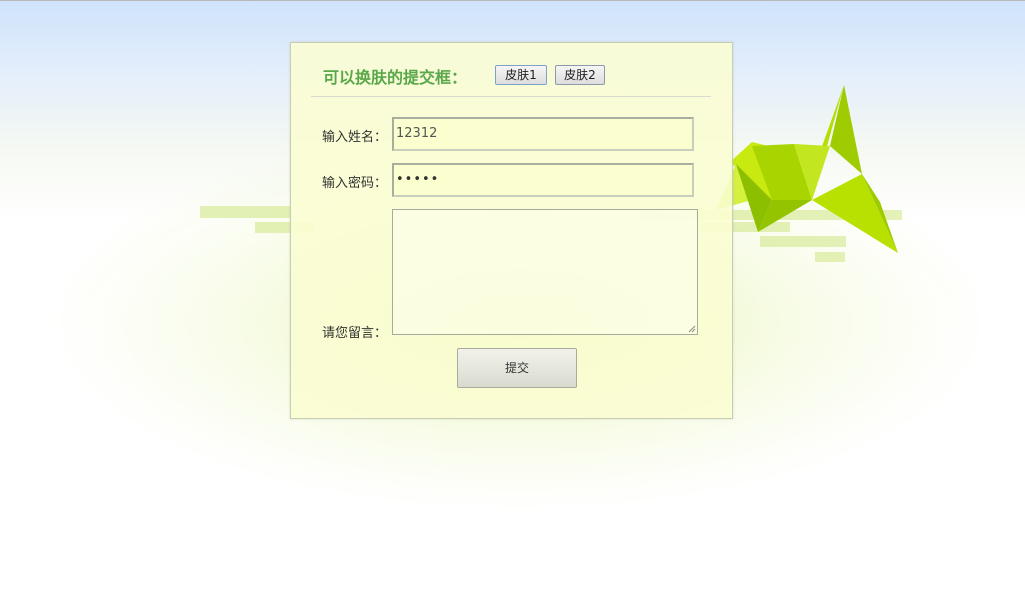 This screenshot has width=1025, height=599. Describe the element at coordinates (692, 329) in the screenshot. I see `resize-grip-icon` at that location.